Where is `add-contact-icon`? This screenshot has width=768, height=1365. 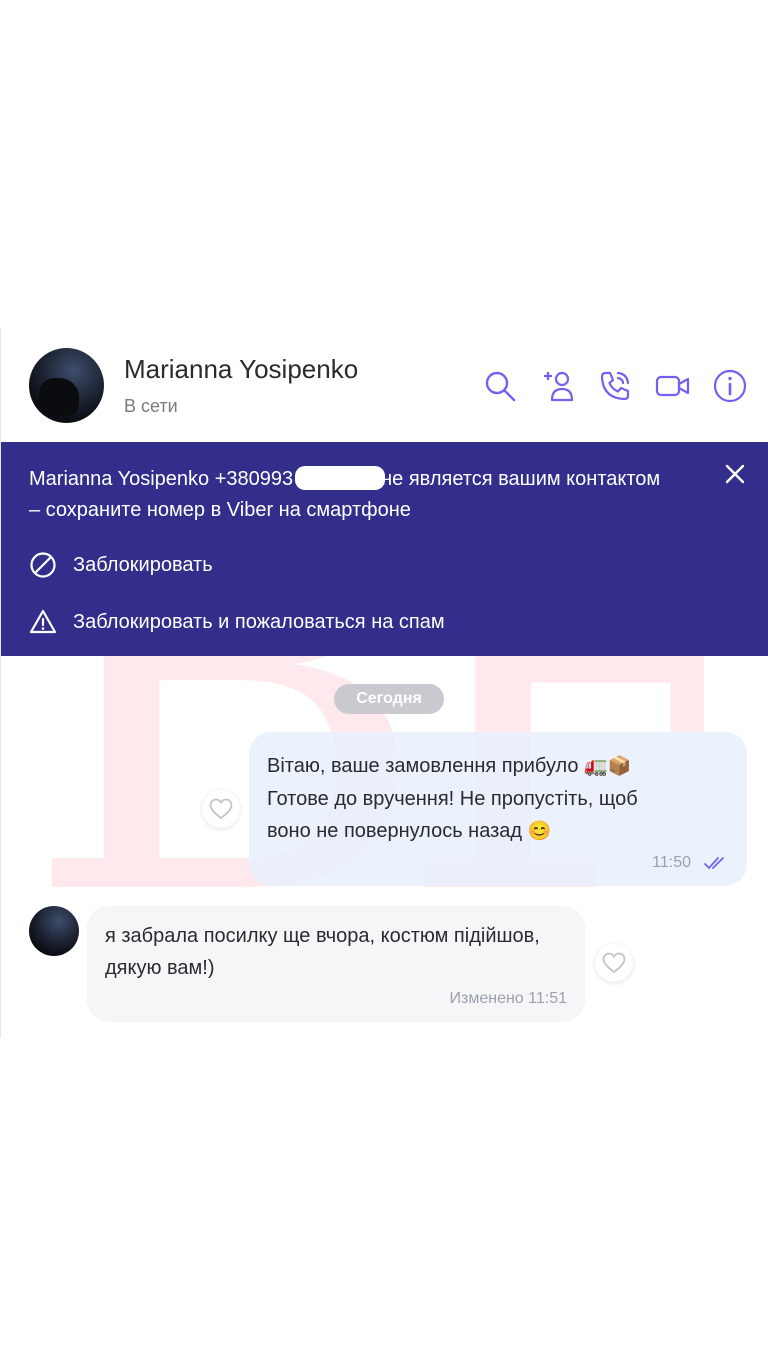
add-contact-icon is located at coordinates (558, 386).